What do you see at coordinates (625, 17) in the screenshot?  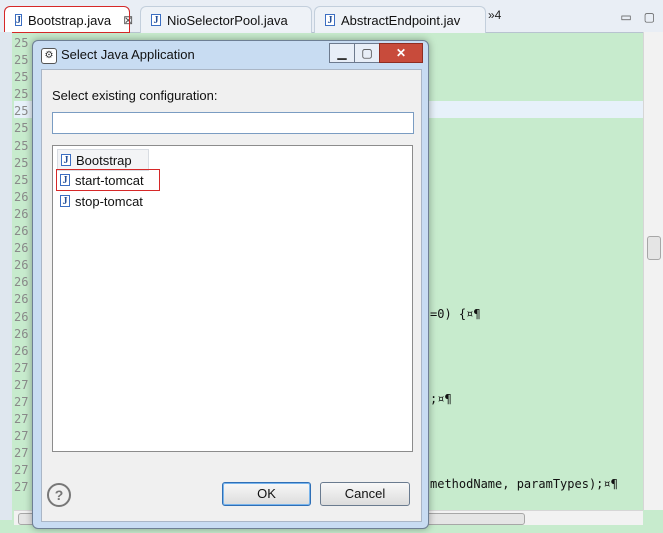 I see `minimize-icon: ▭` at bounding box center [625, 17].